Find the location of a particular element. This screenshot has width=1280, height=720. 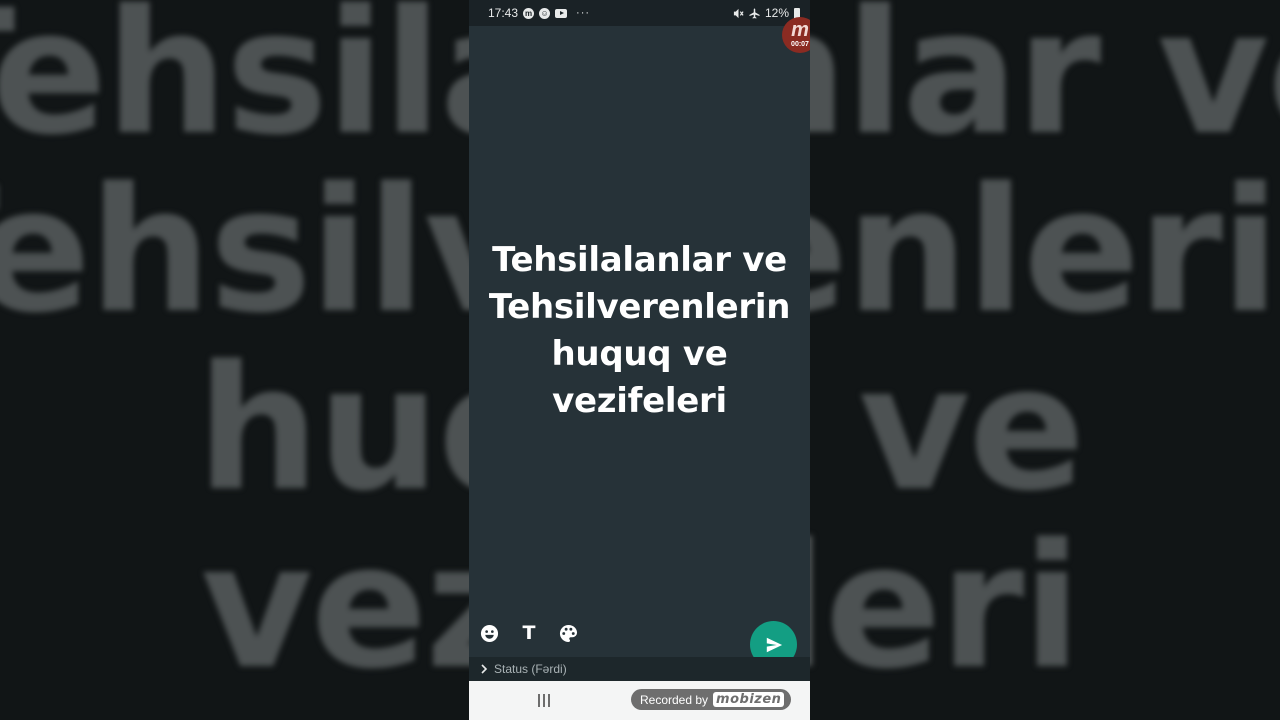

background-color-button is located at coordinates (568, 633).